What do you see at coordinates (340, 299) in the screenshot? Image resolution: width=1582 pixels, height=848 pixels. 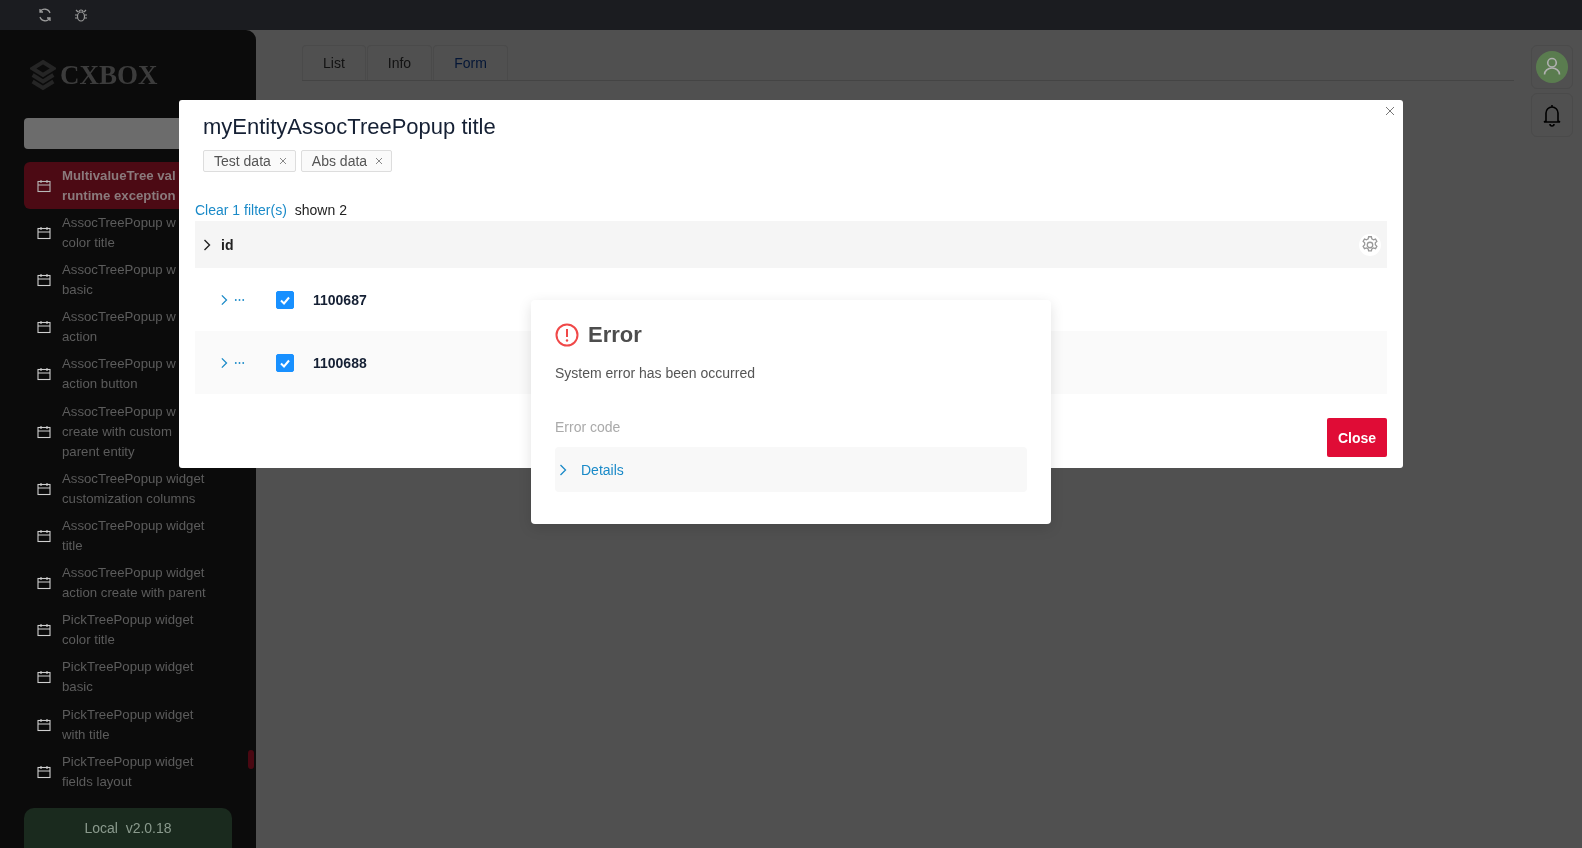 I see `table-cell: 1100687` at bounding box center [340, 299].